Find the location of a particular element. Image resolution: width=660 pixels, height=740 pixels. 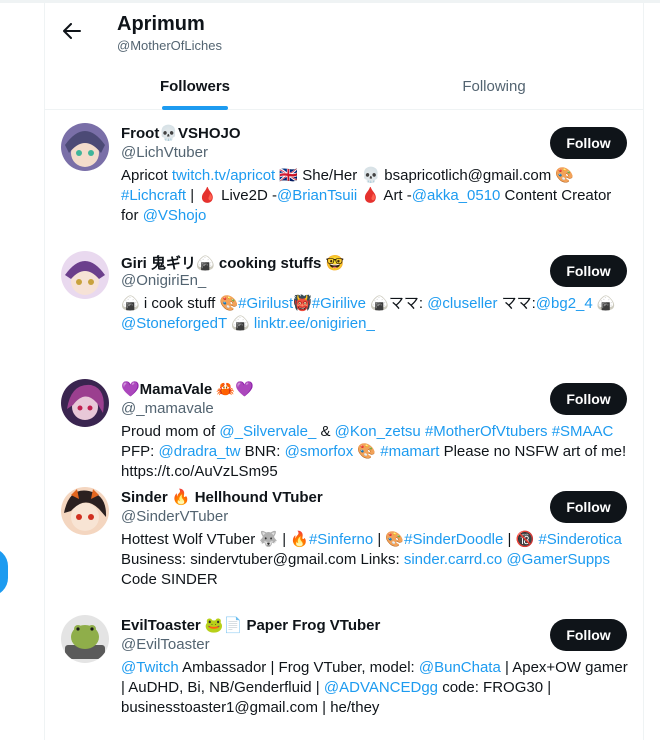

bio-text: BNR: is located at coordinates (262, 451).